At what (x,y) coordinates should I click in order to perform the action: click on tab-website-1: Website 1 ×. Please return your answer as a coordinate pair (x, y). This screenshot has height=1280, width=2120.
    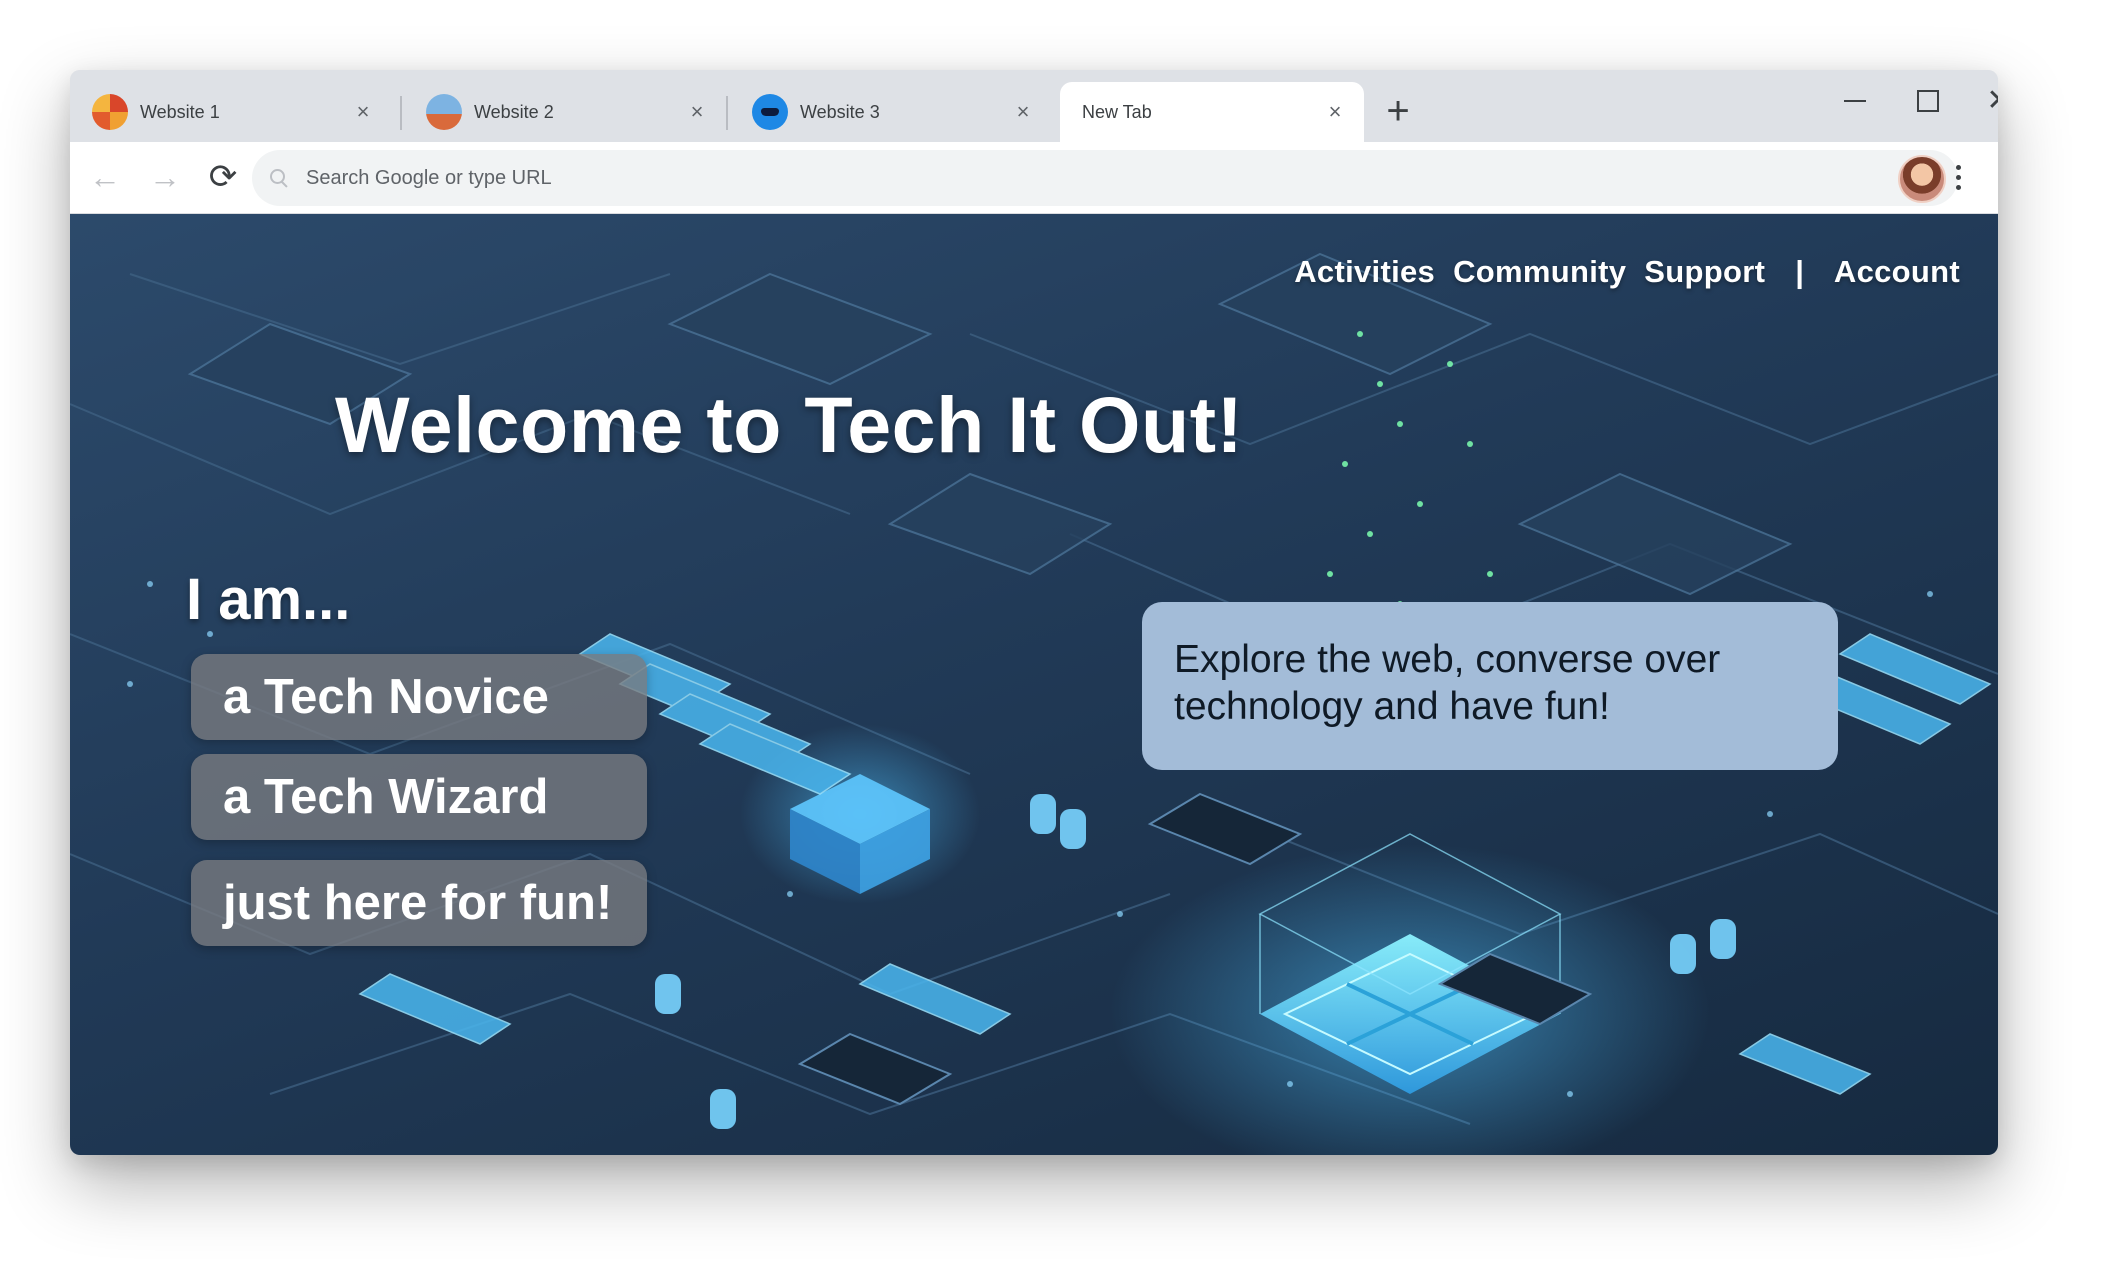
    Looking at the image, I should click on (231, 112).